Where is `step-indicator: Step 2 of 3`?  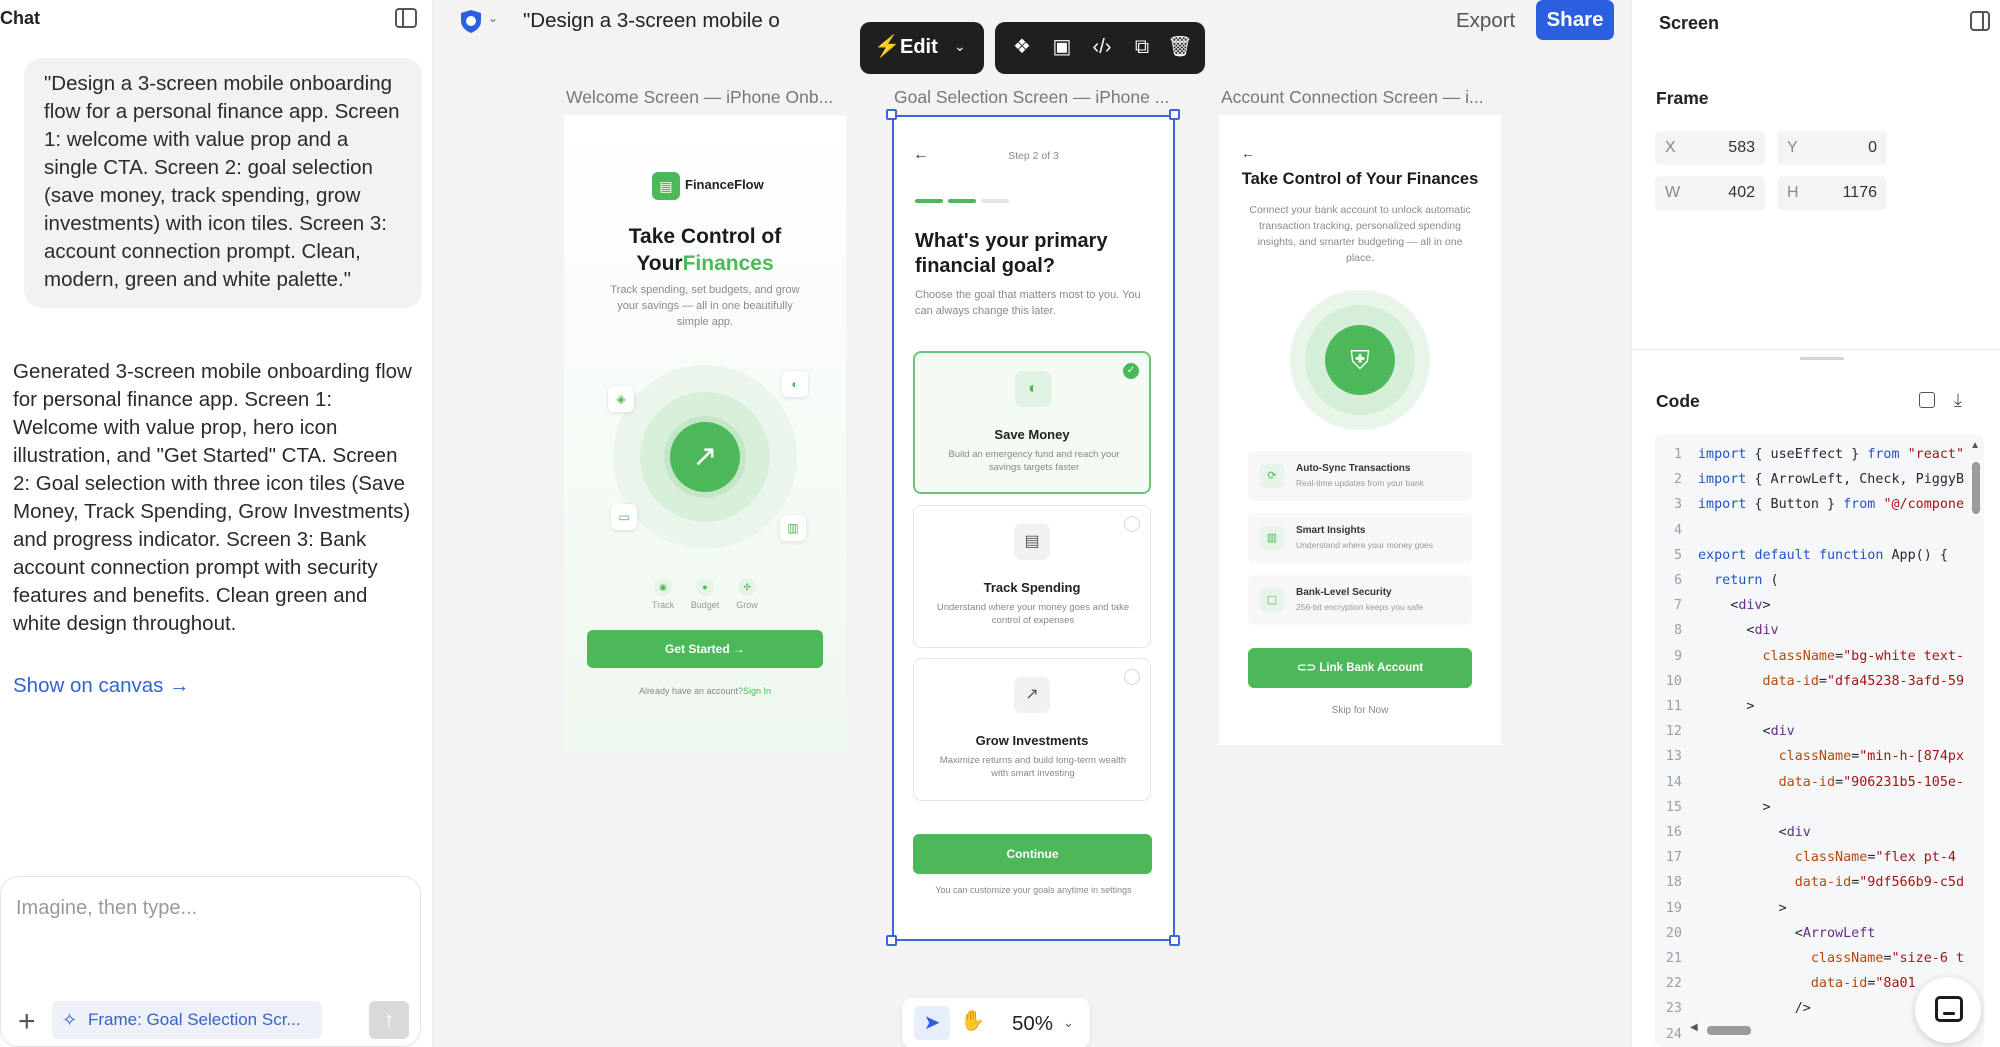 step-indicator: Step 2 of 3 is located at coordinates (1033, 156).